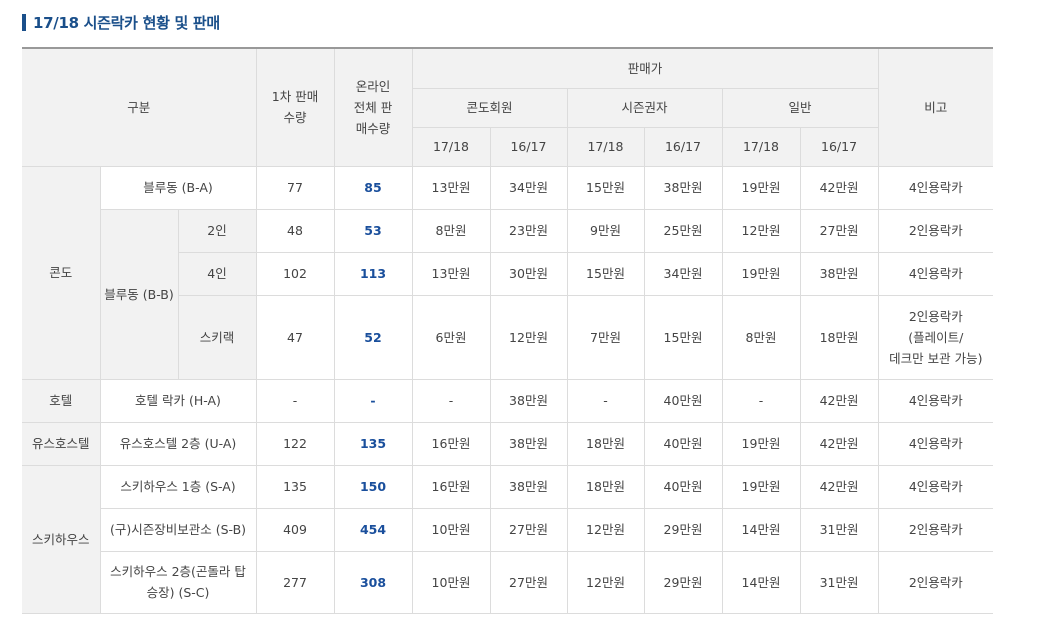  I want to click on group-skihouse: 스키하우스, so click(61, 539).